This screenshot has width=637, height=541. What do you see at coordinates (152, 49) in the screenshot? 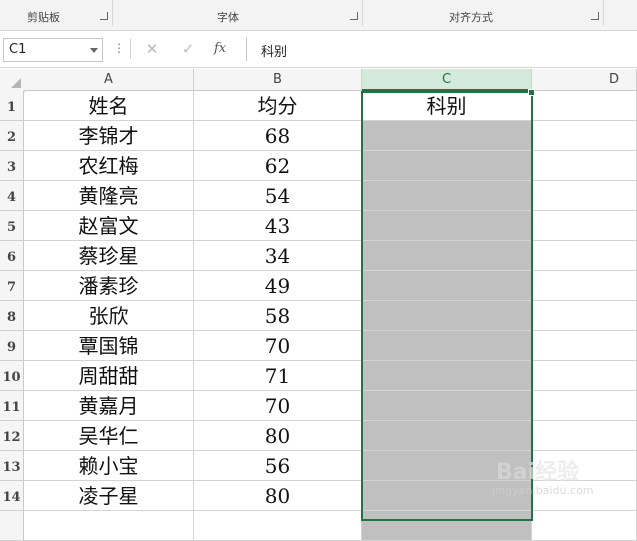
I see `cancel-icon: ✕` at bounding box center [152, 49].